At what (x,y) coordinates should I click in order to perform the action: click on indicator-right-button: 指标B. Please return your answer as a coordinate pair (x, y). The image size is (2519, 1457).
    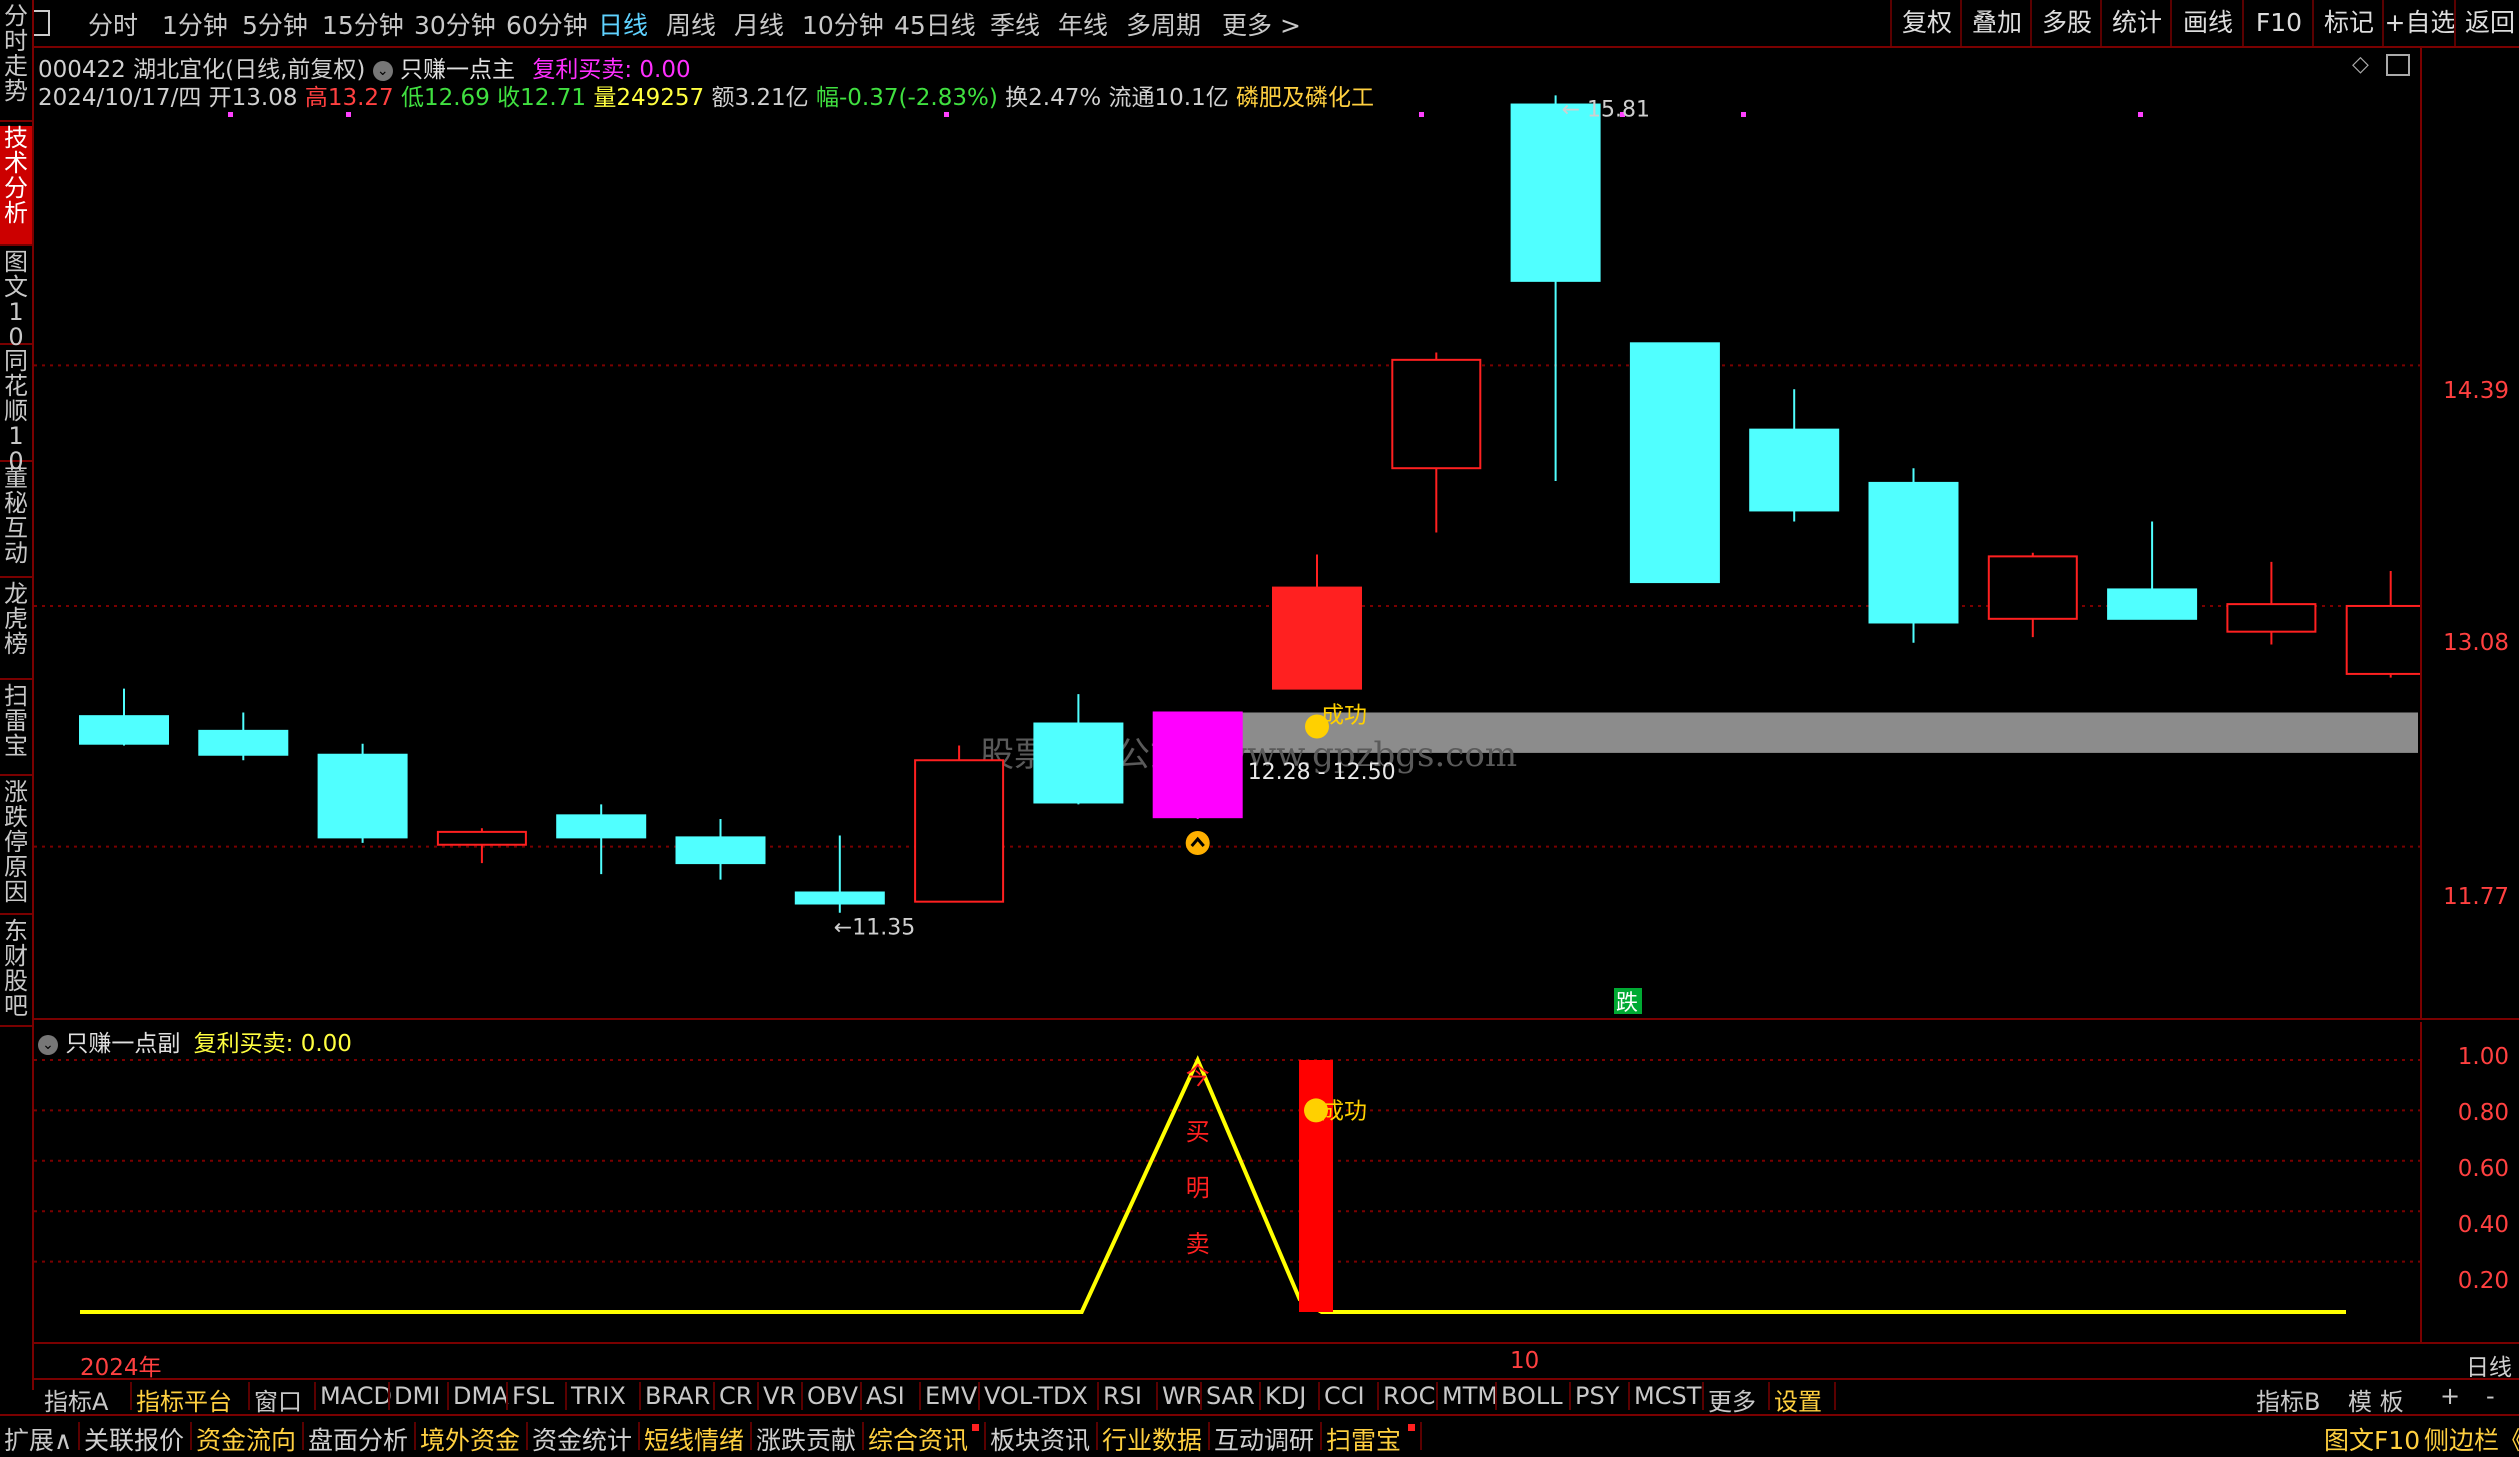
    Looking at the image, I should click on (2288, 1399).